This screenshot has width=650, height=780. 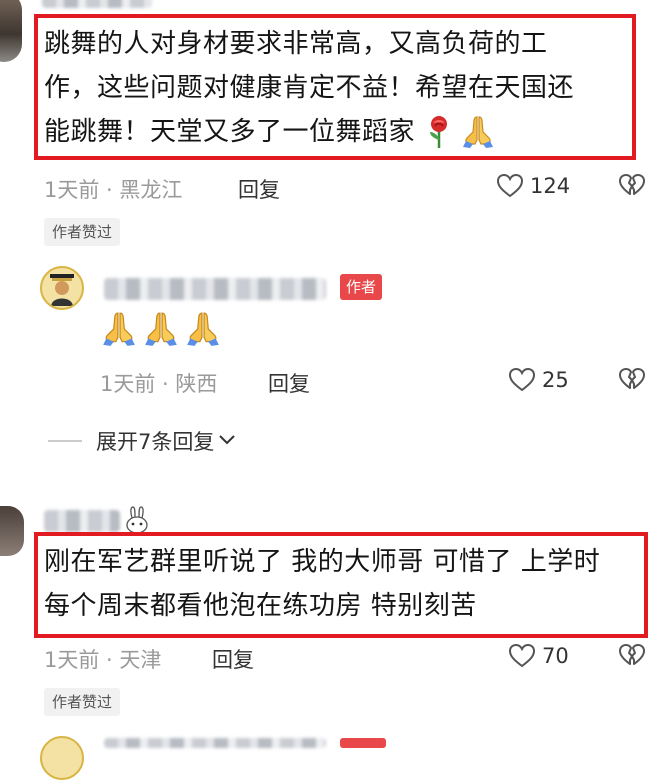 What do you see at coordinates (361, 287) in the screenshot?
I see `author-badge: 作者` at bounding box center [361, 287].